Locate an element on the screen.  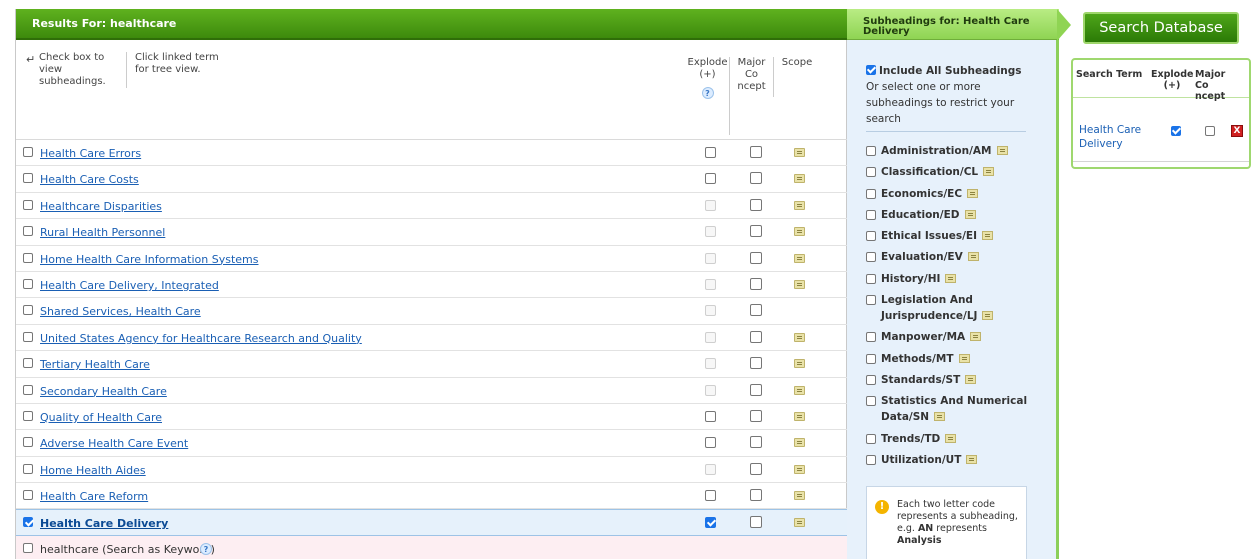
keyword-checkbox is located at coordinates (28, 547).